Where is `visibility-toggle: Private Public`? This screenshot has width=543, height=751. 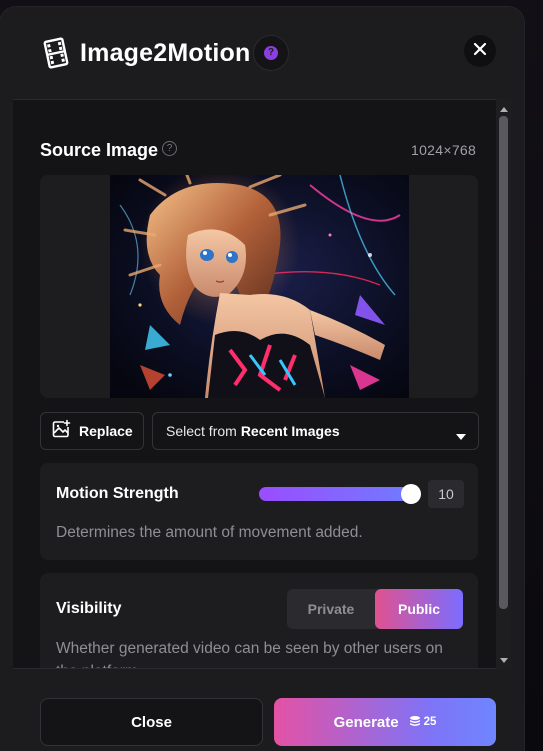
visibility-toggle: Private Public is located at coordinates (375, 609).